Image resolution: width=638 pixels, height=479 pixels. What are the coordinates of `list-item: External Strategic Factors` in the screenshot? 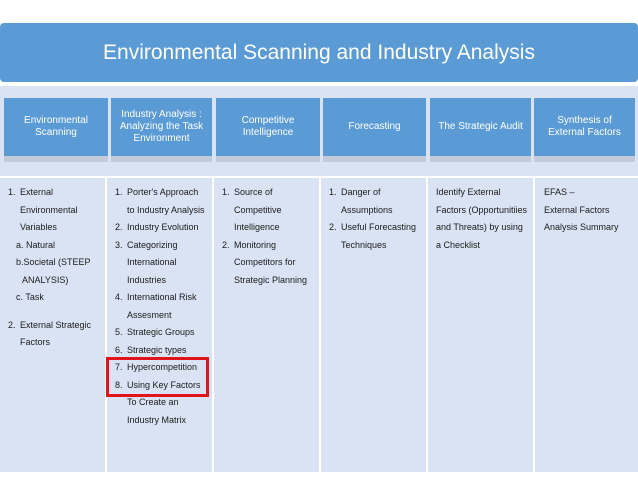 It's located at (59, 334).